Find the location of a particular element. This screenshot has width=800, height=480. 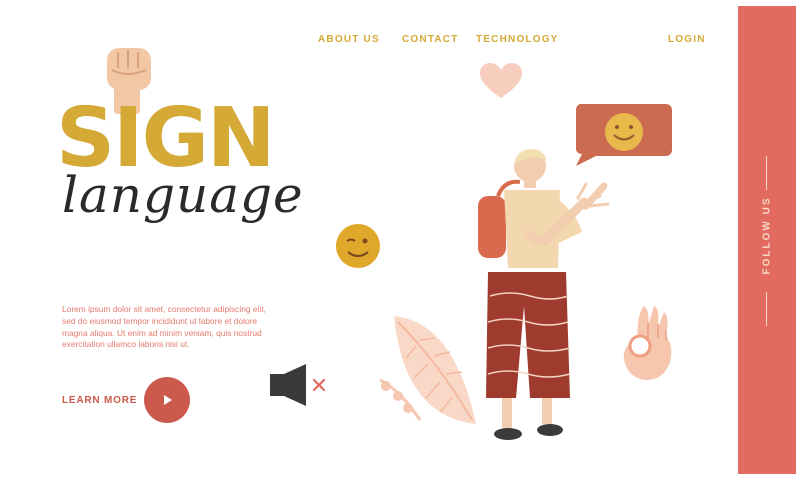

social-sidebar: FOLLOW US is located at coordinates (767, 240).